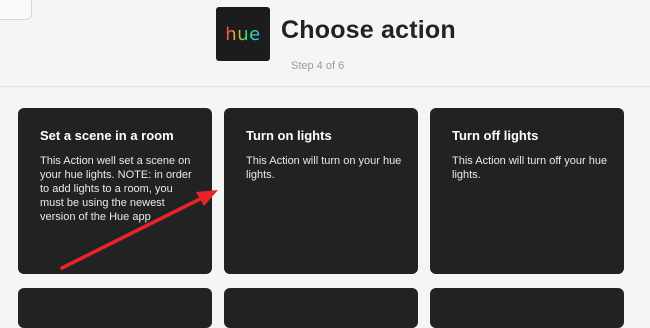 This screenshot has height=328, width=650. Describe the element at coordinates (16, 10) in the screenshot. I see `back-button-frame` at that location.